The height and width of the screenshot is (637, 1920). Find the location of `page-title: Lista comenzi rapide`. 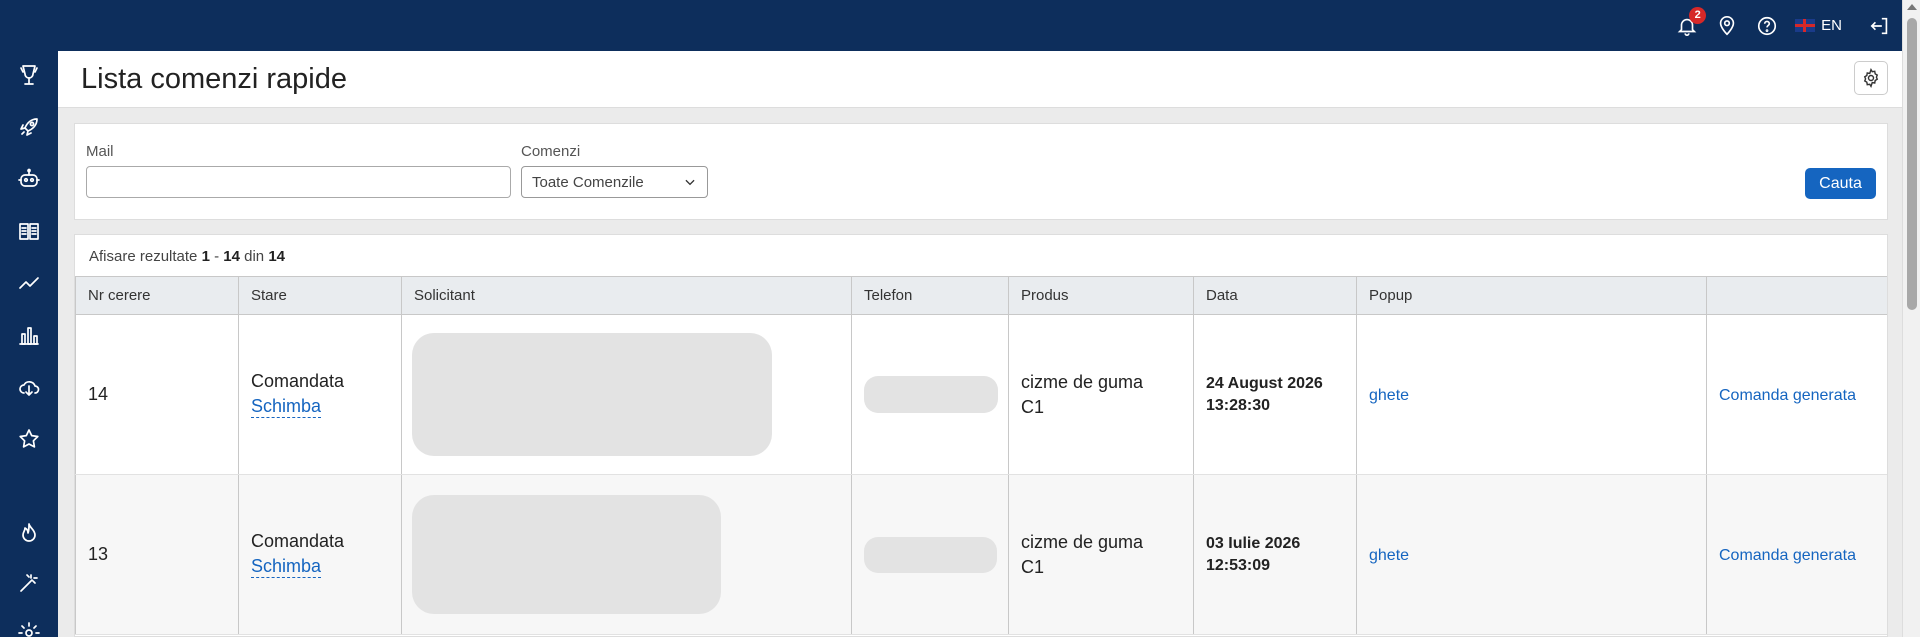

page-title: Lista comenzi rapide is located at coordinates (214, 79).